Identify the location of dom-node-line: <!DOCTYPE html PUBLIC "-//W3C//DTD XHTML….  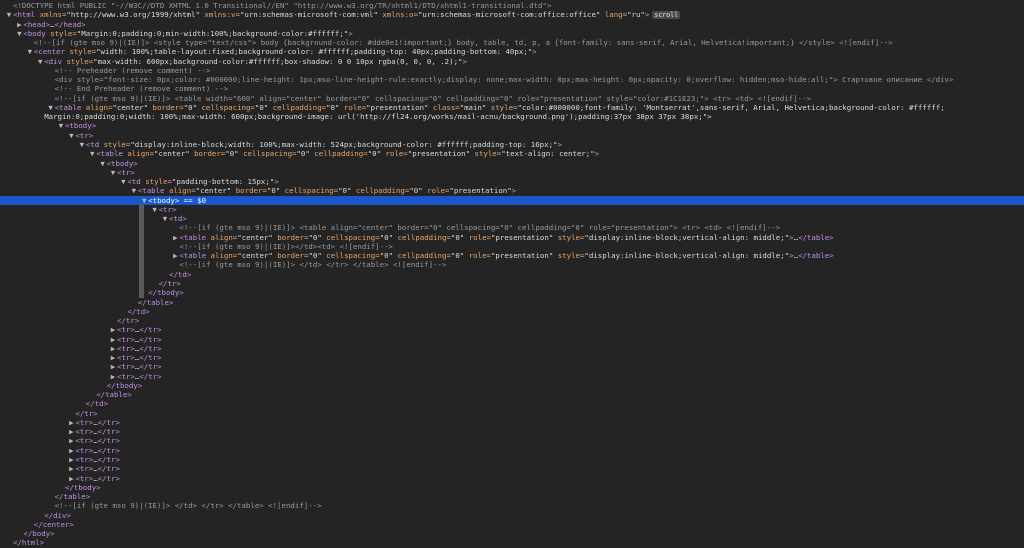
(512, 5).